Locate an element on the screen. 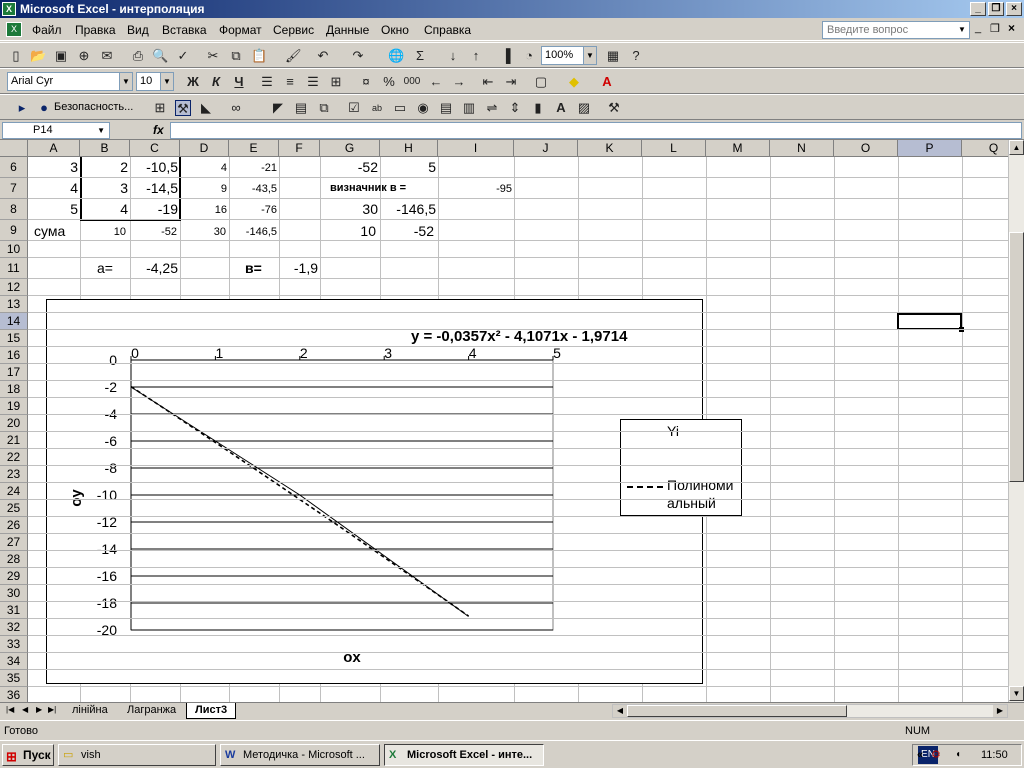 The width and height of the screenshot is (1024, 768). view-code-icon: ⧉ is located at coordinates (324, 108).